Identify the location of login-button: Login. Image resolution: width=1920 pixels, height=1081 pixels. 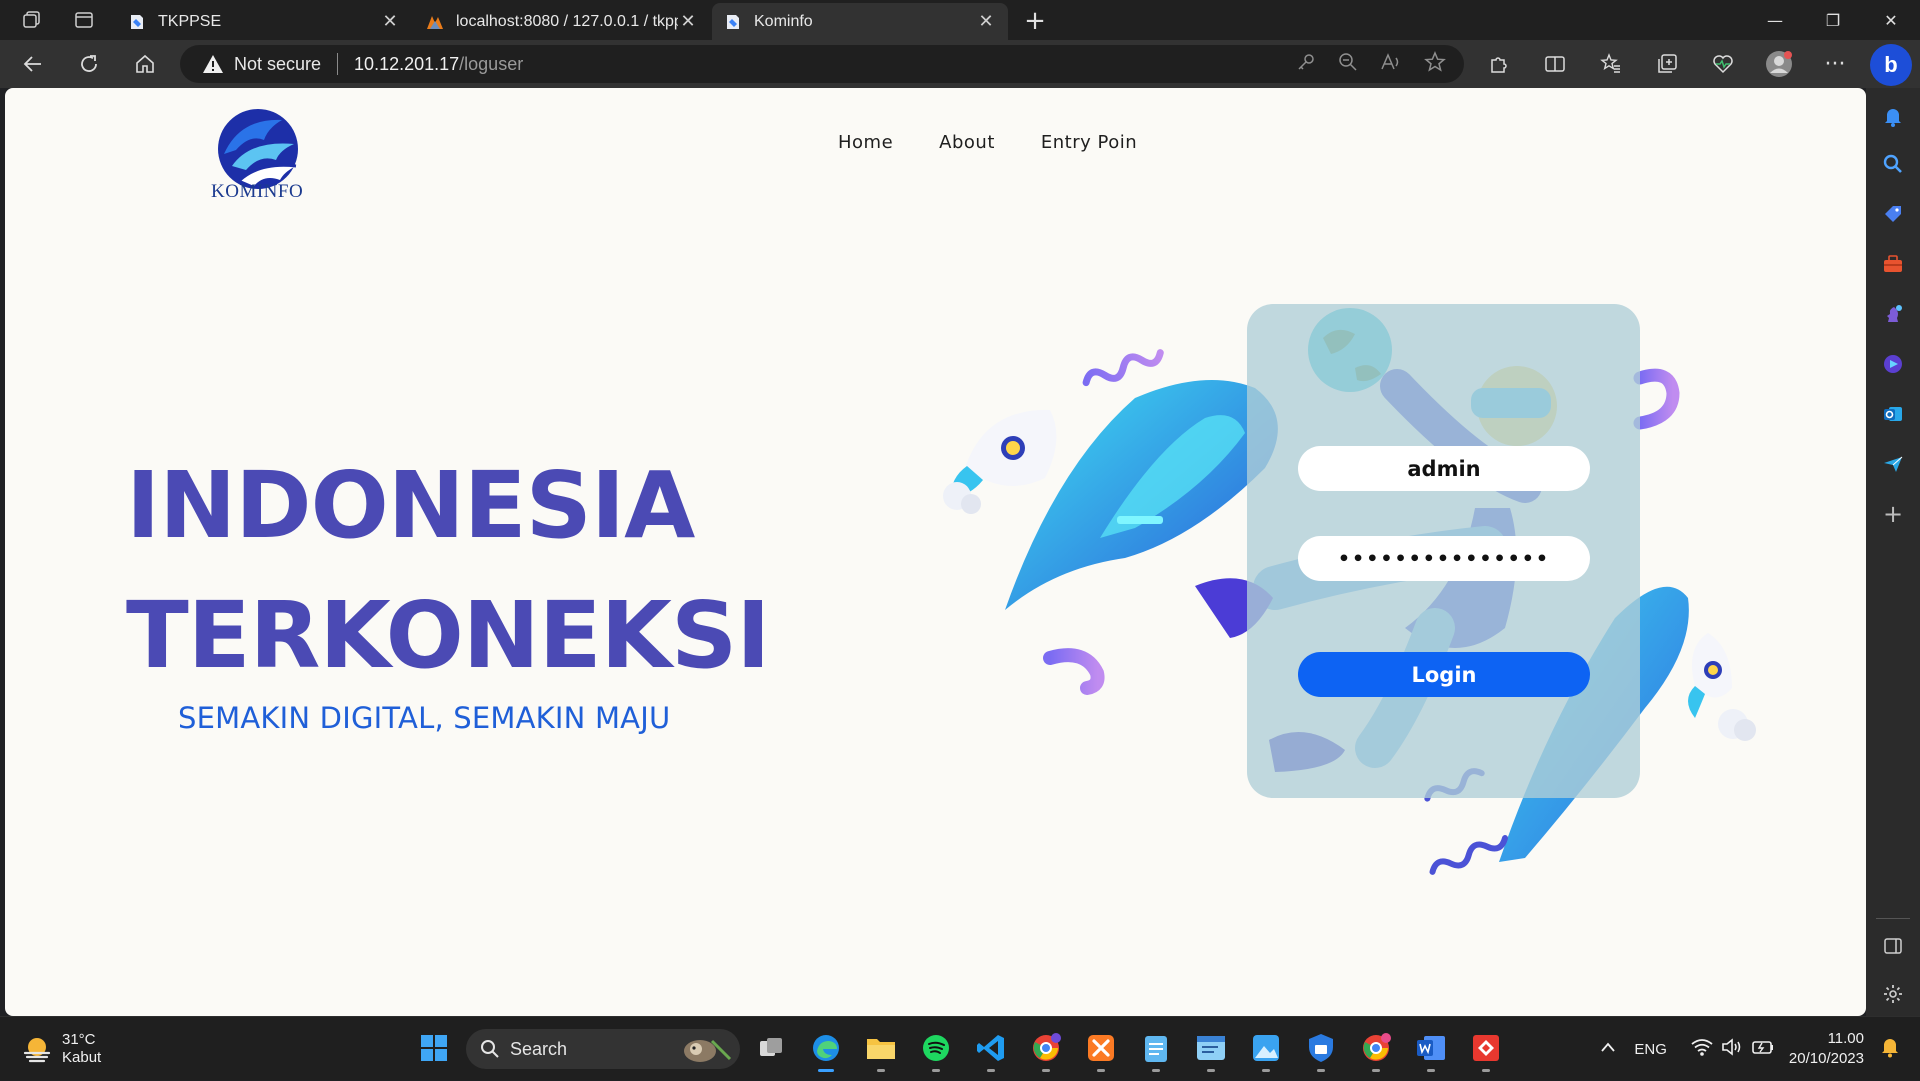
(1444, 674).